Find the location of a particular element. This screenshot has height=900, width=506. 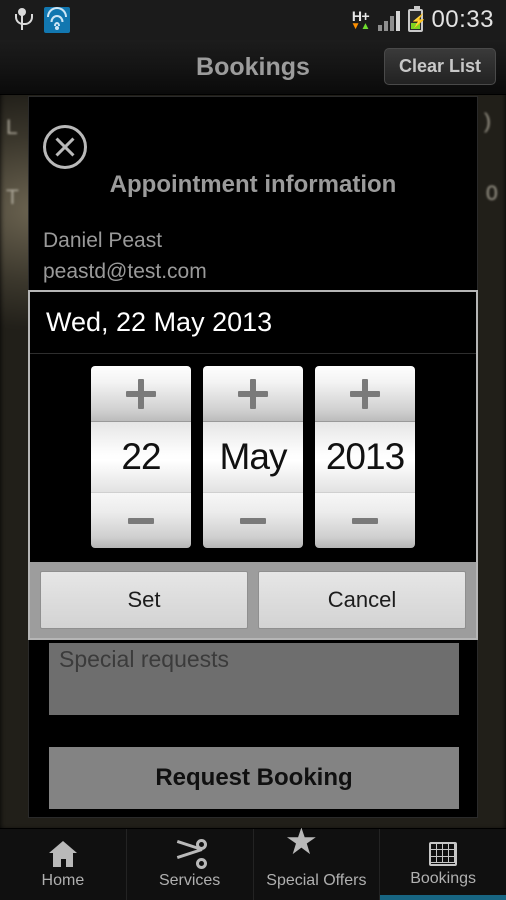

star-icon is located at coordinates (308, 847).